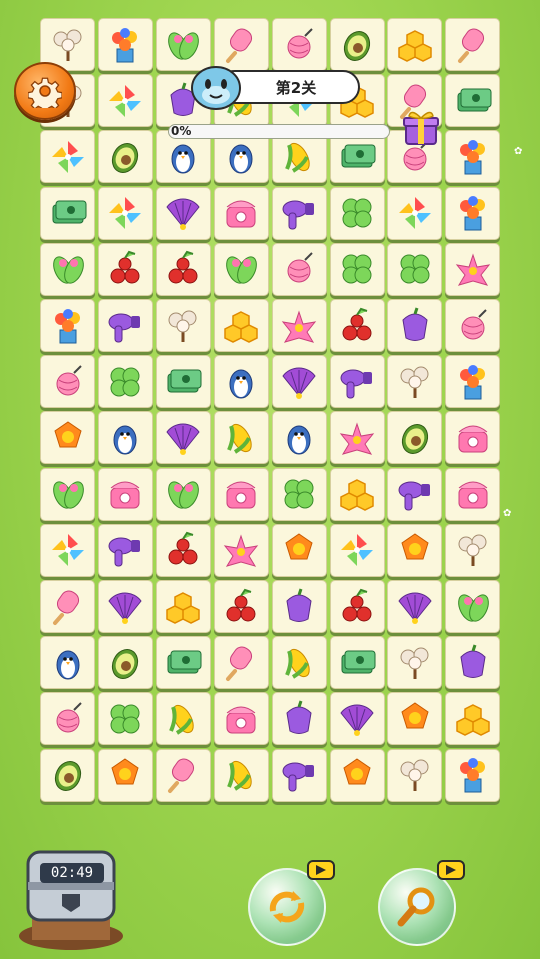 The width and height of the screenshot is (540, 959). Describe the element at coordinates (421, 127) in the screenshot. I see `gift-icon` at that location.